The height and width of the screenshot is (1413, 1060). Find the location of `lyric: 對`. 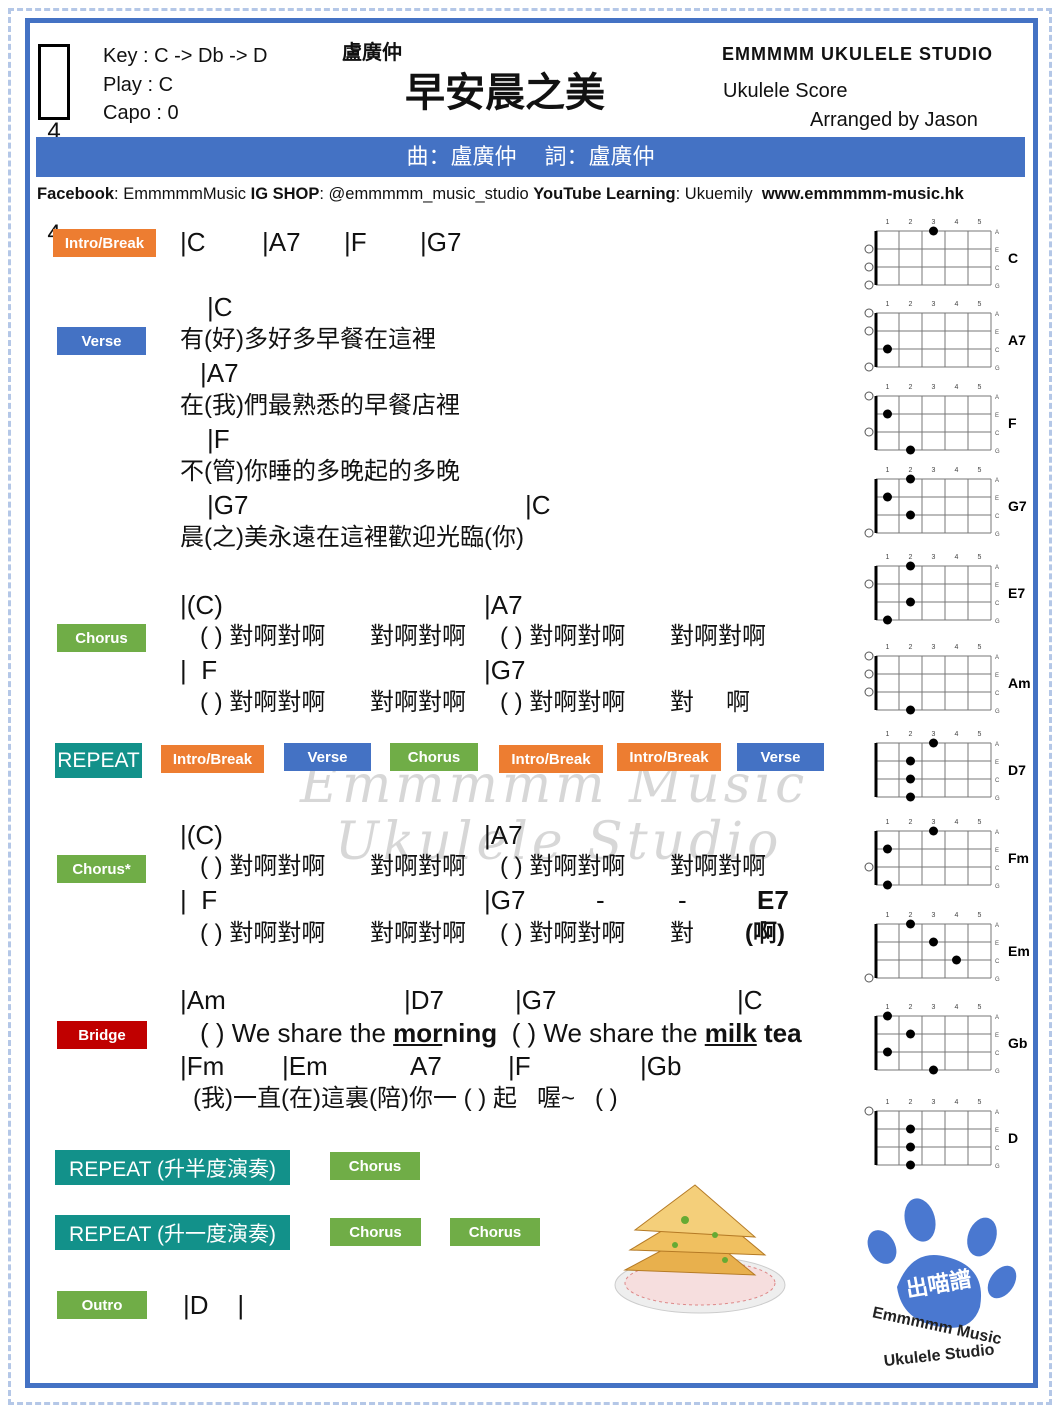

lyric: 對 is located at coordinates (682, 702).